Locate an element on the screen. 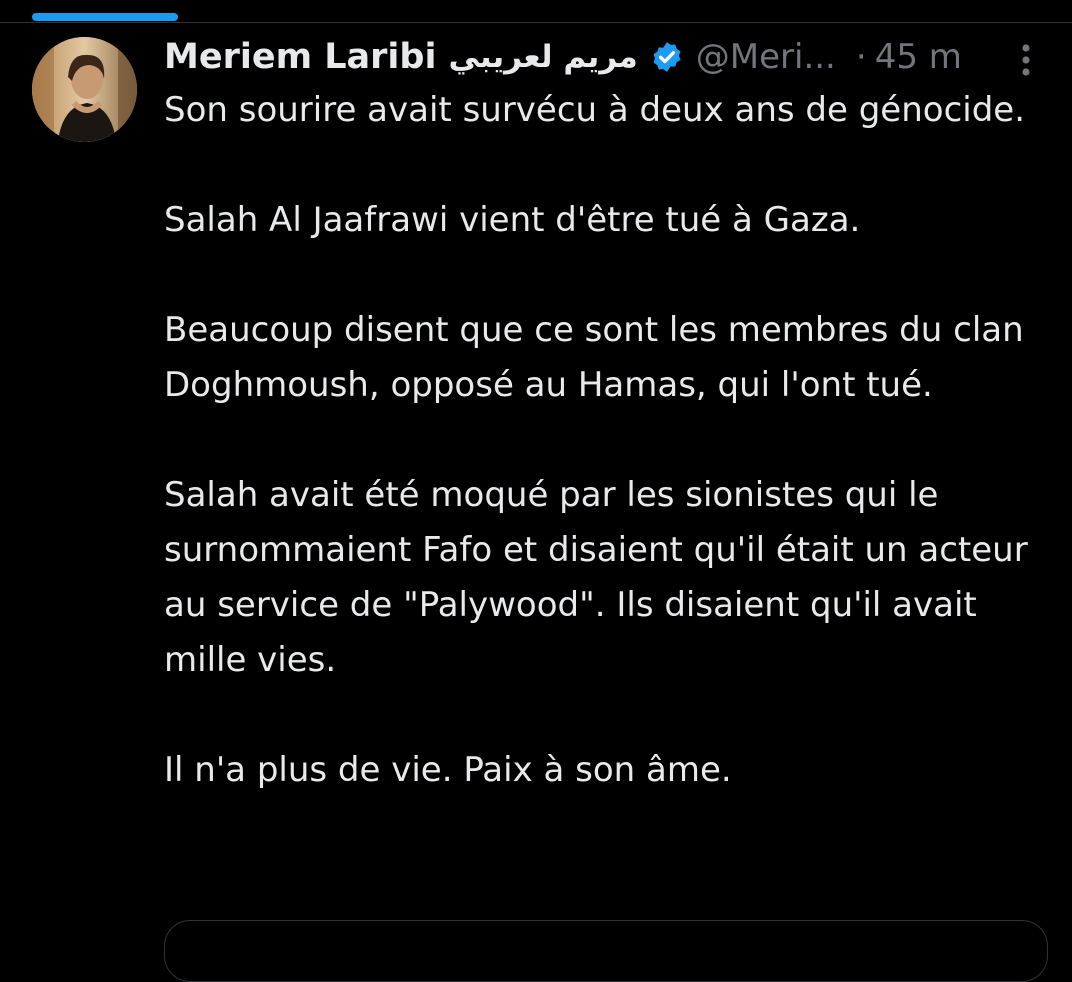 The width and height of the screenshot is (1072, 982). author-display-name: Meriem Laribi is located at coordinates (300, 57).